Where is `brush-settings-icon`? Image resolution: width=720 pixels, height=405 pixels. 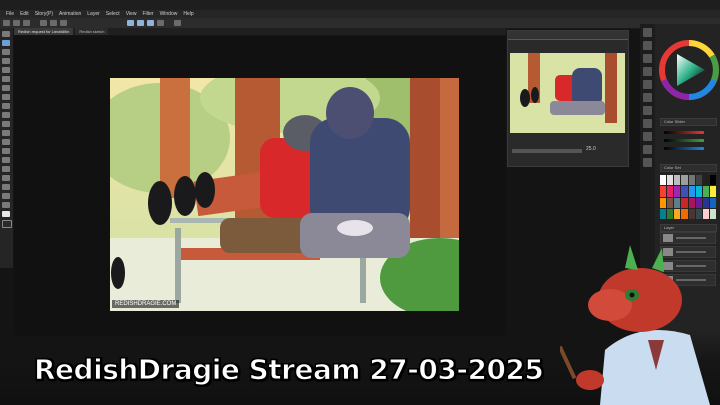 brush-settings-icon is located at coordinates (160, 23).